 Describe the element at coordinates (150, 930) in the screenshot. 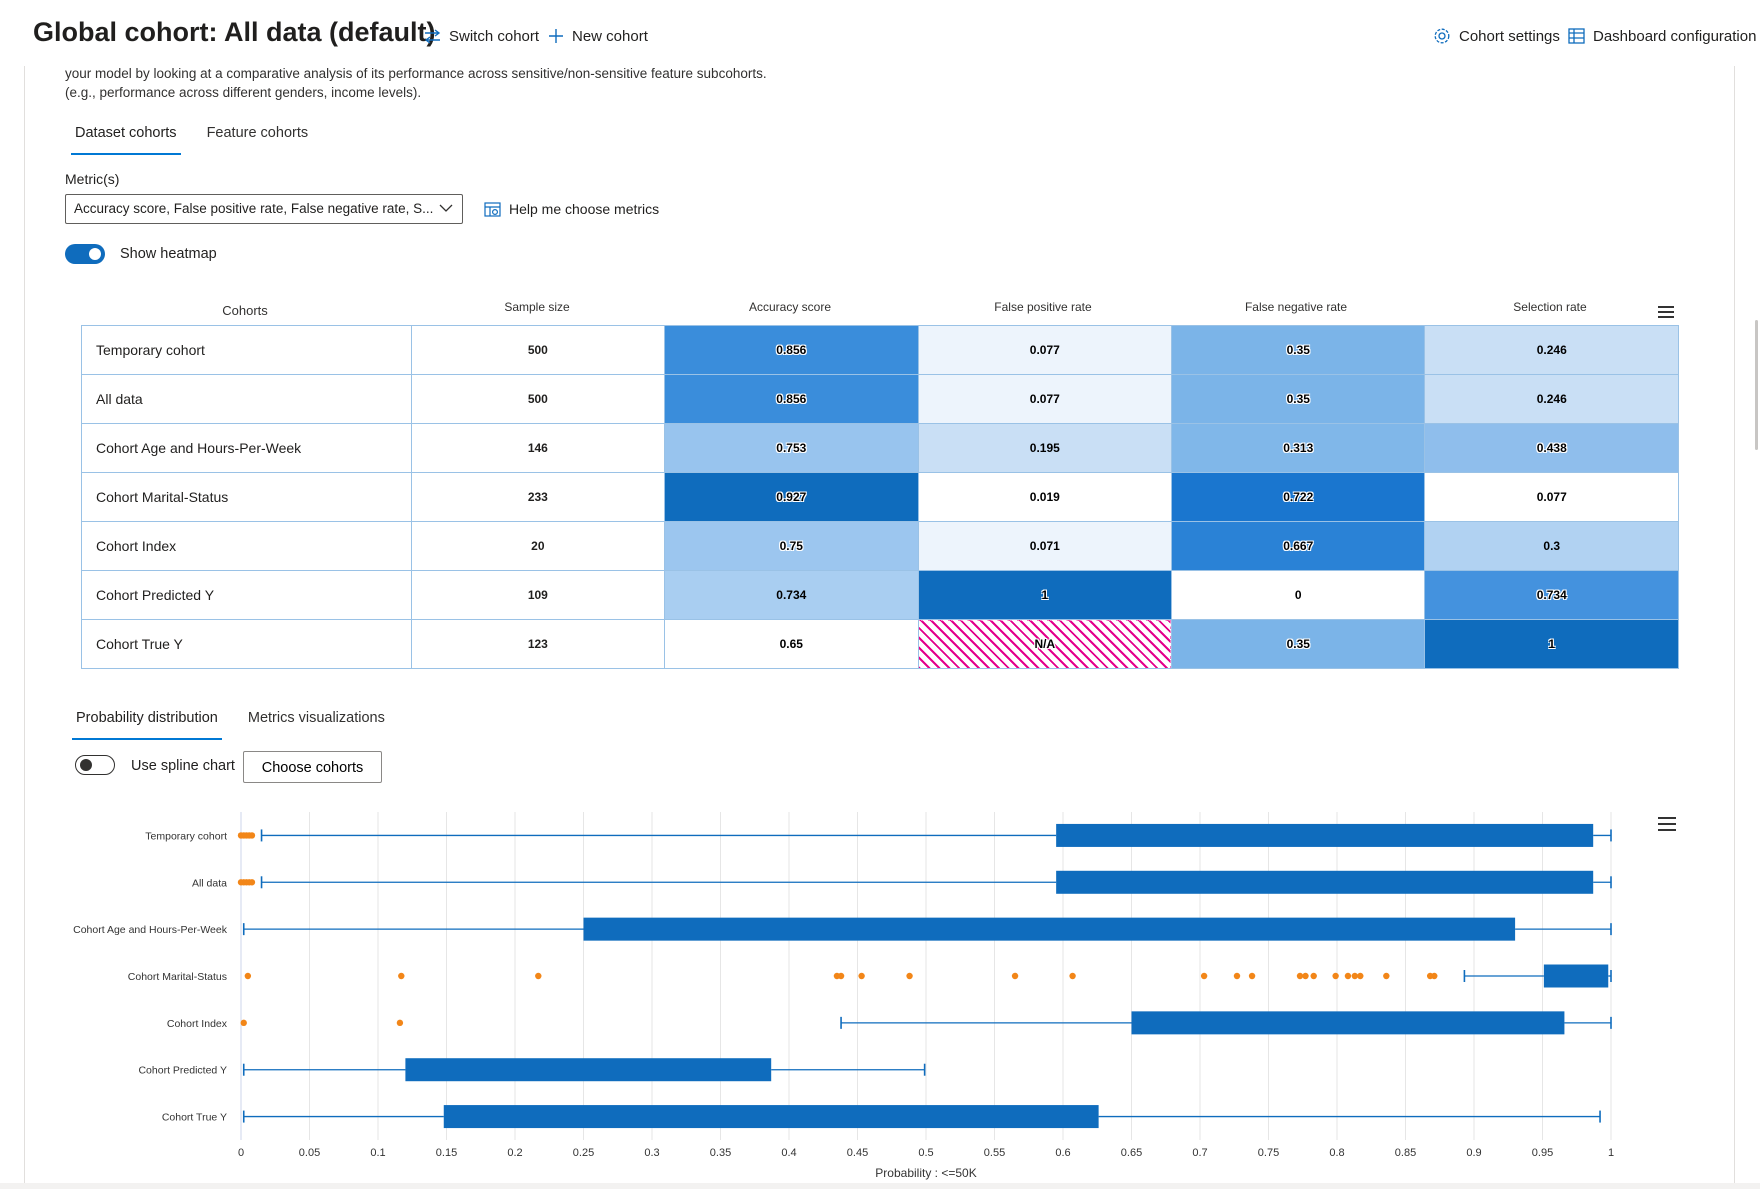

I see `category-label: Cohort Age and Hours-Per-Week` at that location.